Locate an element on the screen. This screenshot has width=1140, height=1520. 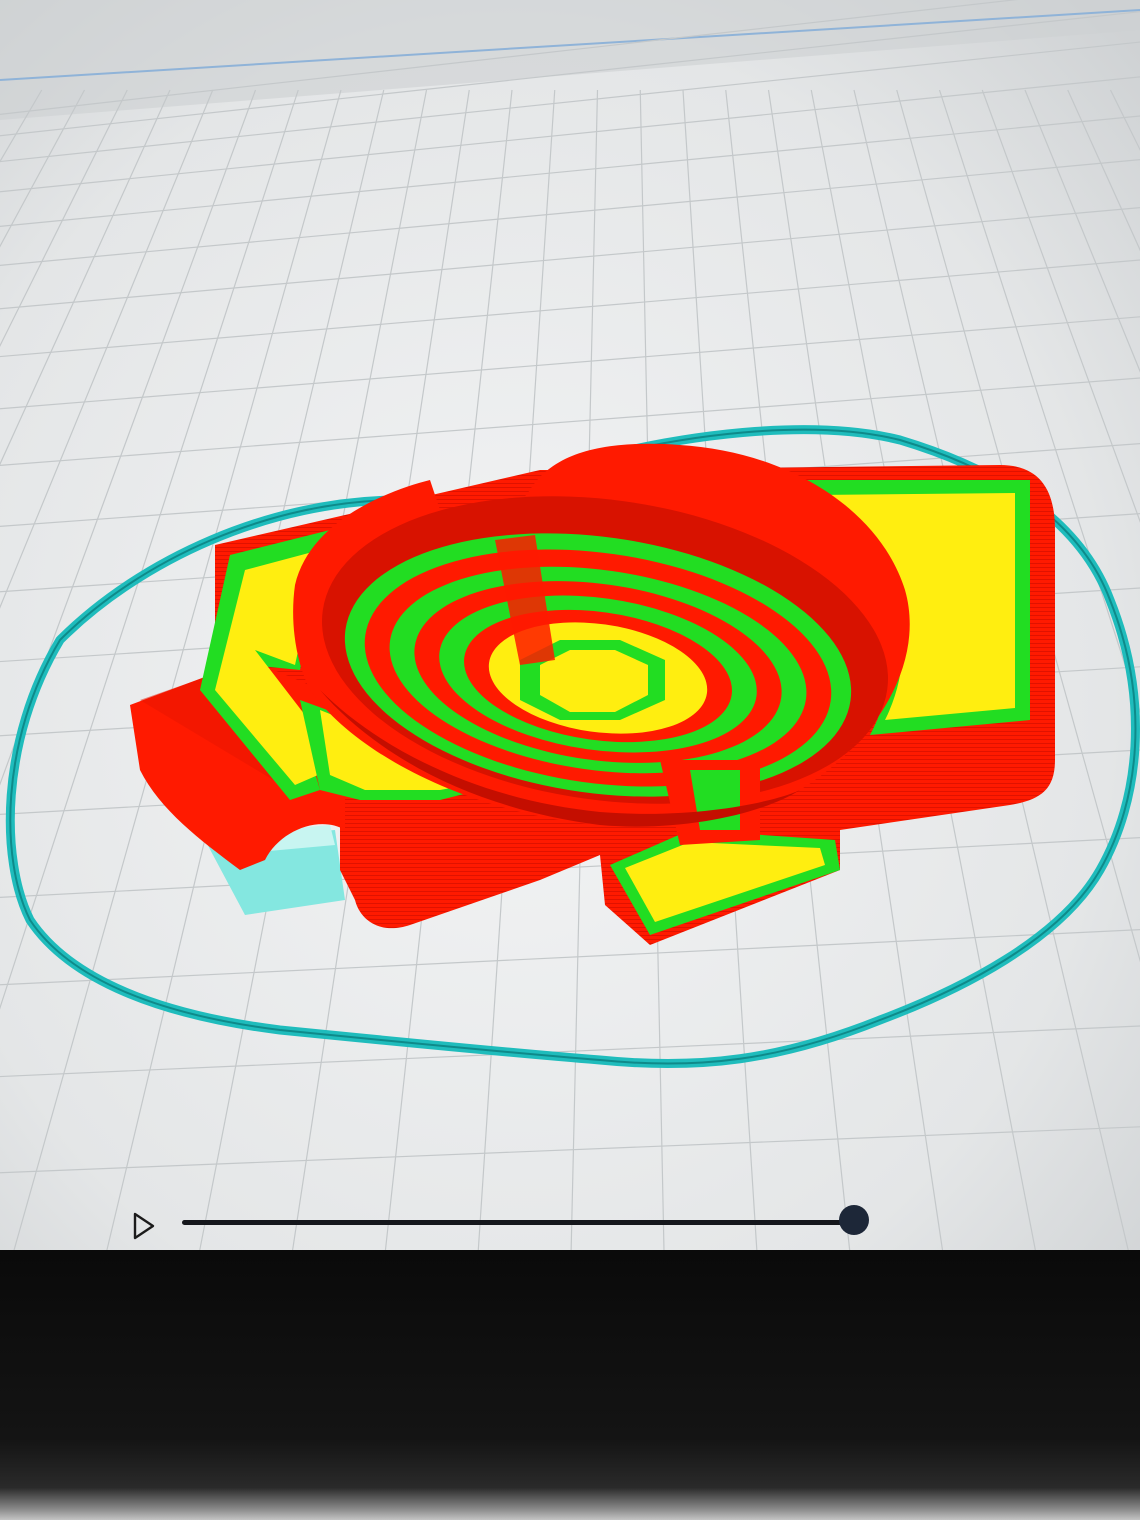
layer-slider-track is located at coordinates (518, 1222).